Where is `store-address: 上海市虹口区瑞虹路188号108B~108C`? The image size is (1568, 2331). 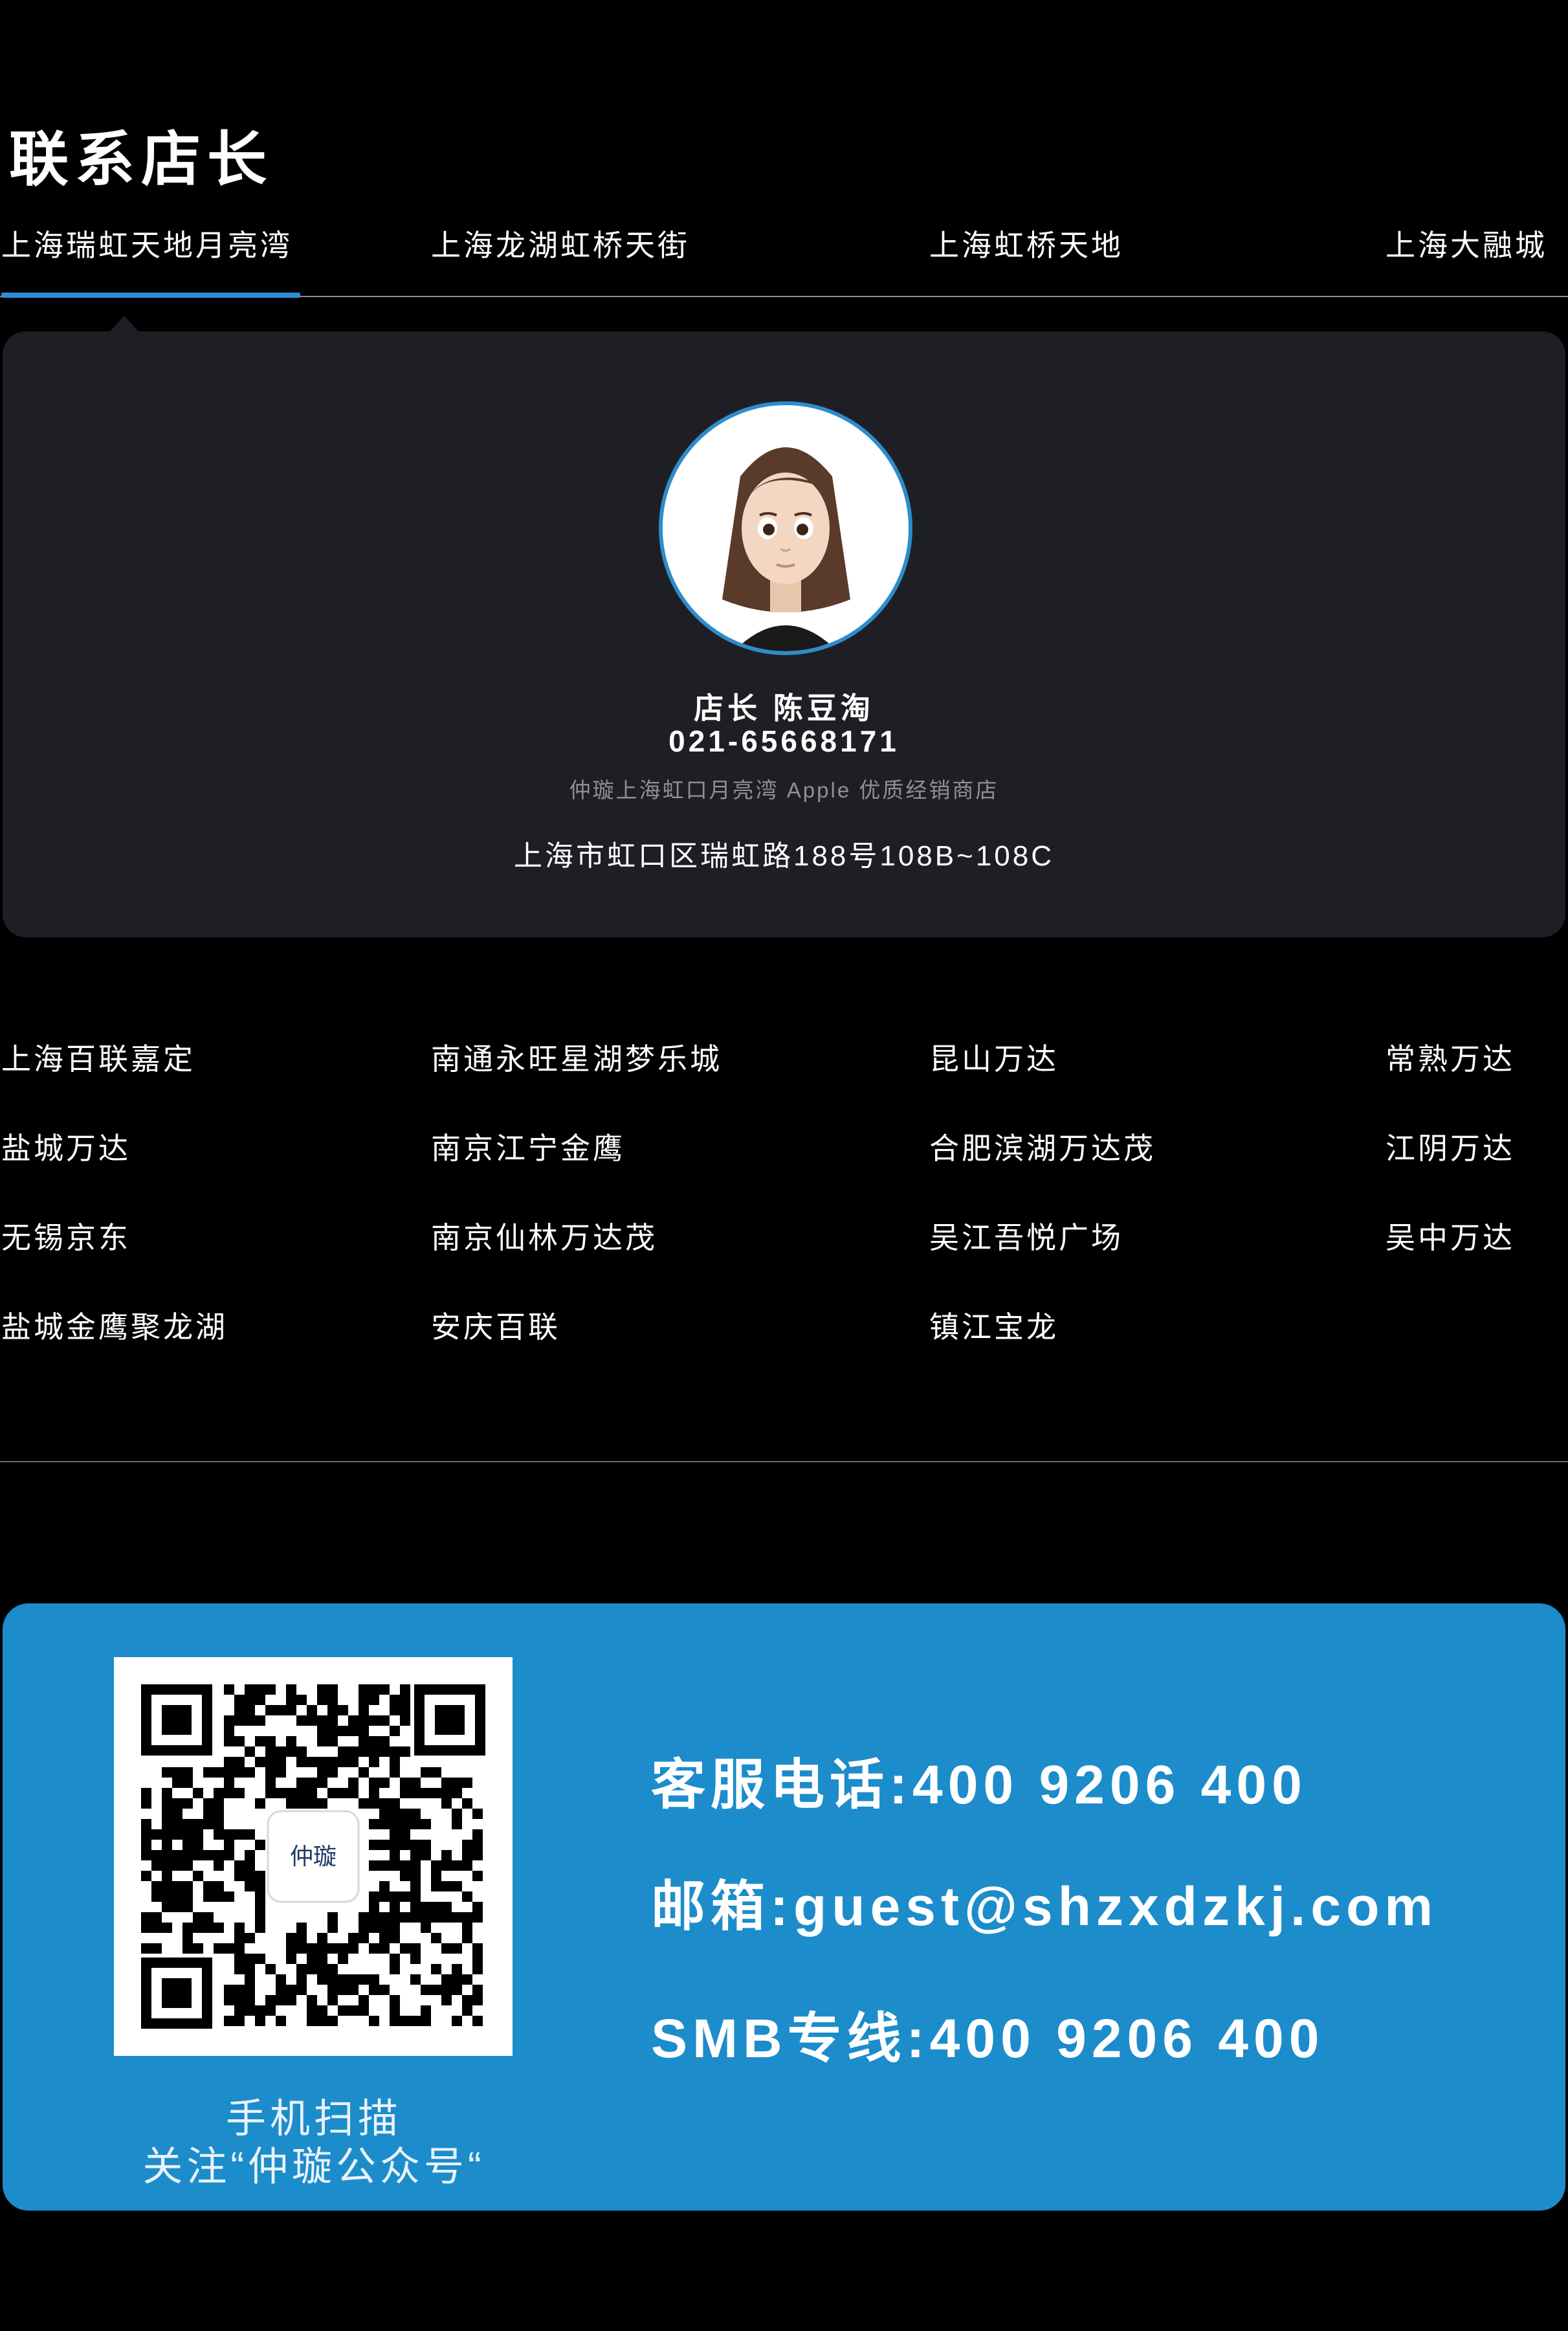
store-address: 上海市虹口区瑞虹路188号108B~108C is located at coordinates (784, 856).